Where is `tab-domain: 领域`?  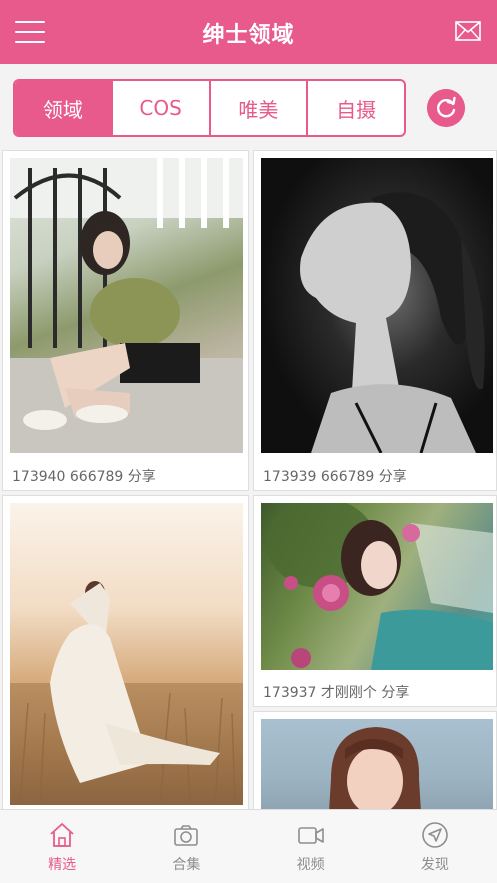
tab-domain: 领域 is located at coordinates (64, 108).